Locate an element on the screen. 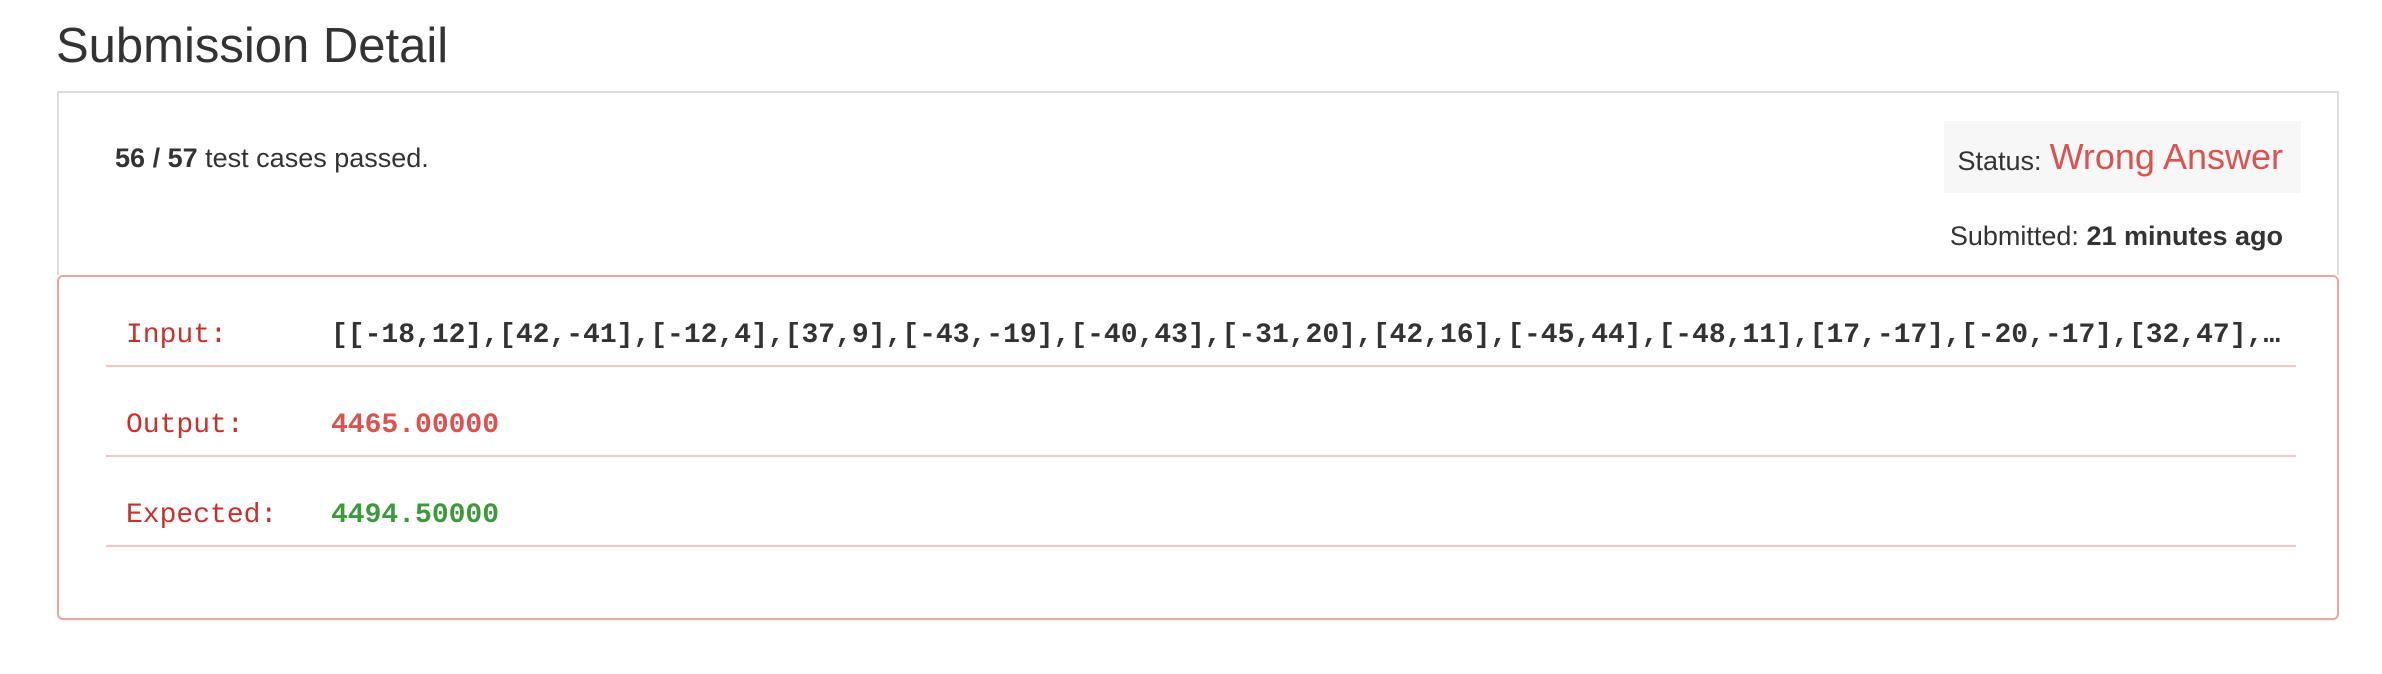 This screenshot has height=674, width=2382. status-label: Status: is located at coordinates (1999, 160).